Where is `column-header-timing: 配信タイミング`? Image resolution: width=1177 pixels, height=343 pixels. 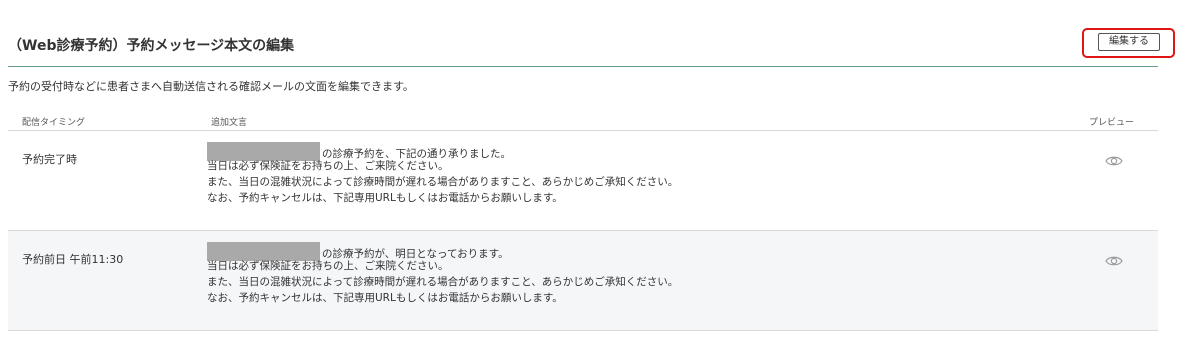 column-header-timing: 配信タイミング is located at coordinates (54, 123).